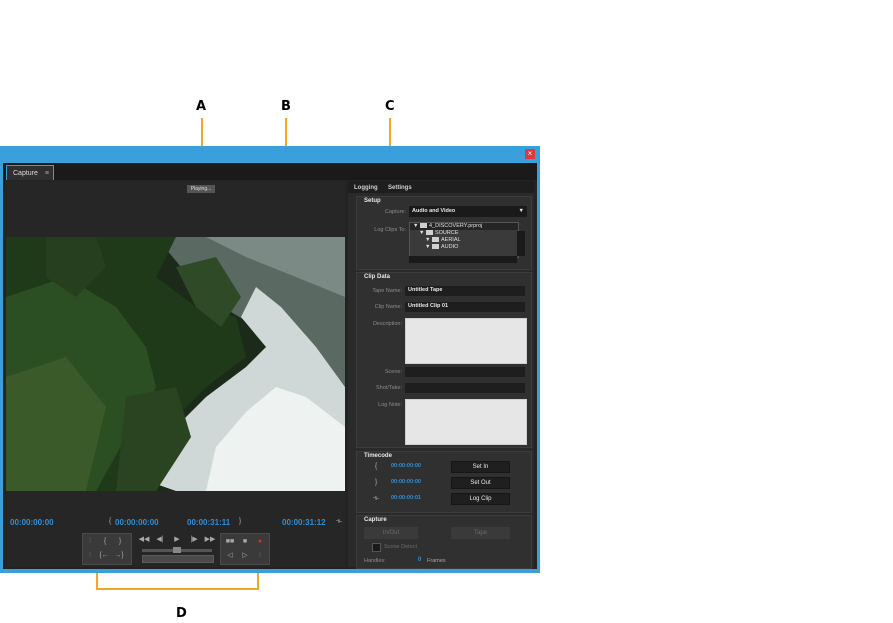 The width and height of the screenshot is (893, 623). Describe the element at coordinates (388, 307) in the screenshot. I see `clip-name-label: Clip Name:` at that location.